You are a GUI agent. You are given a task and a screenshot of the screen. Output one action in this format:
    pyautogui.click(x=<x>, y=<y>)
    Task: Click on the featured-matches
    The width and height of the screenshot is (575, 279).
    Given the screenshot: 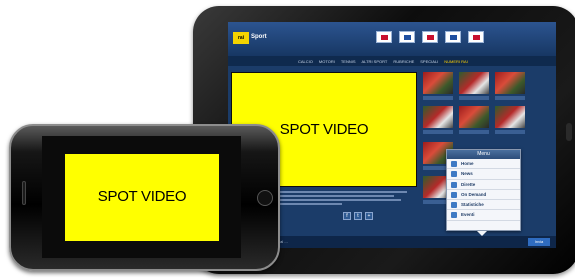 What is the action you would take?
    pyautogui.click(x=430, y=37)
    